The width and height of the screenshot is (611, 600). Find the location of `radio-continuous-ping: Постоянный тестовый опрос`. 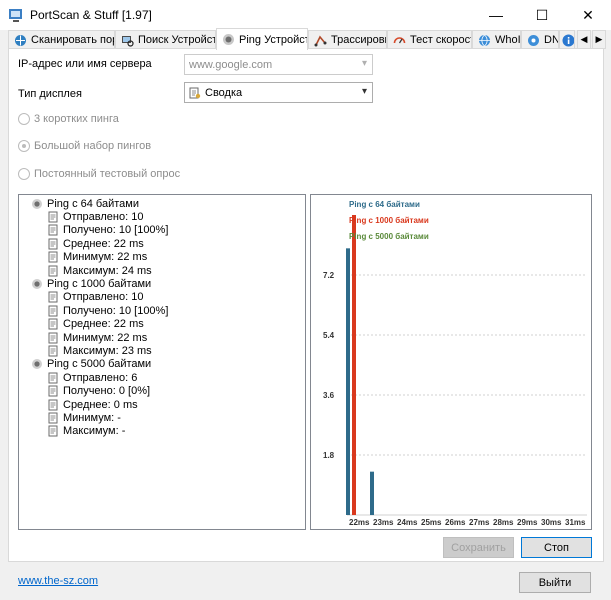

radio-continuous-ping: Постоянный тестовый опрос is located at coordinates (99, 174).